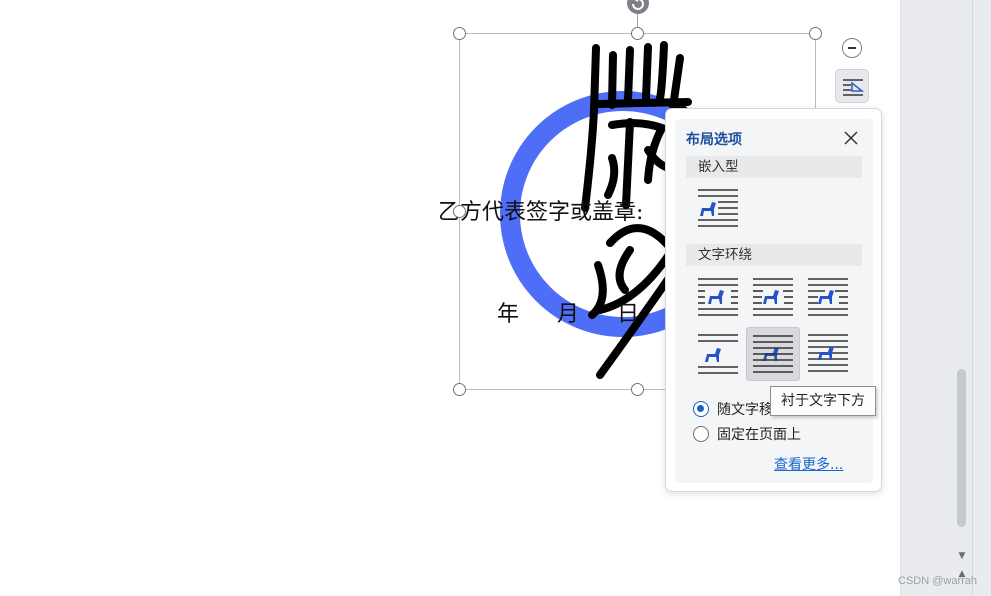 The image size is (991, 596). I want to click on option-wrap-tight, so click(773, 298).